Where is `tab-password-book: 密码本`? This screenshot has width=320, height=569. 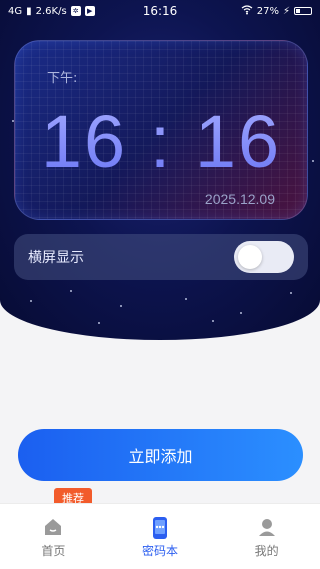 tab-password-book: 密码本 is located at coordinates (160, 536).